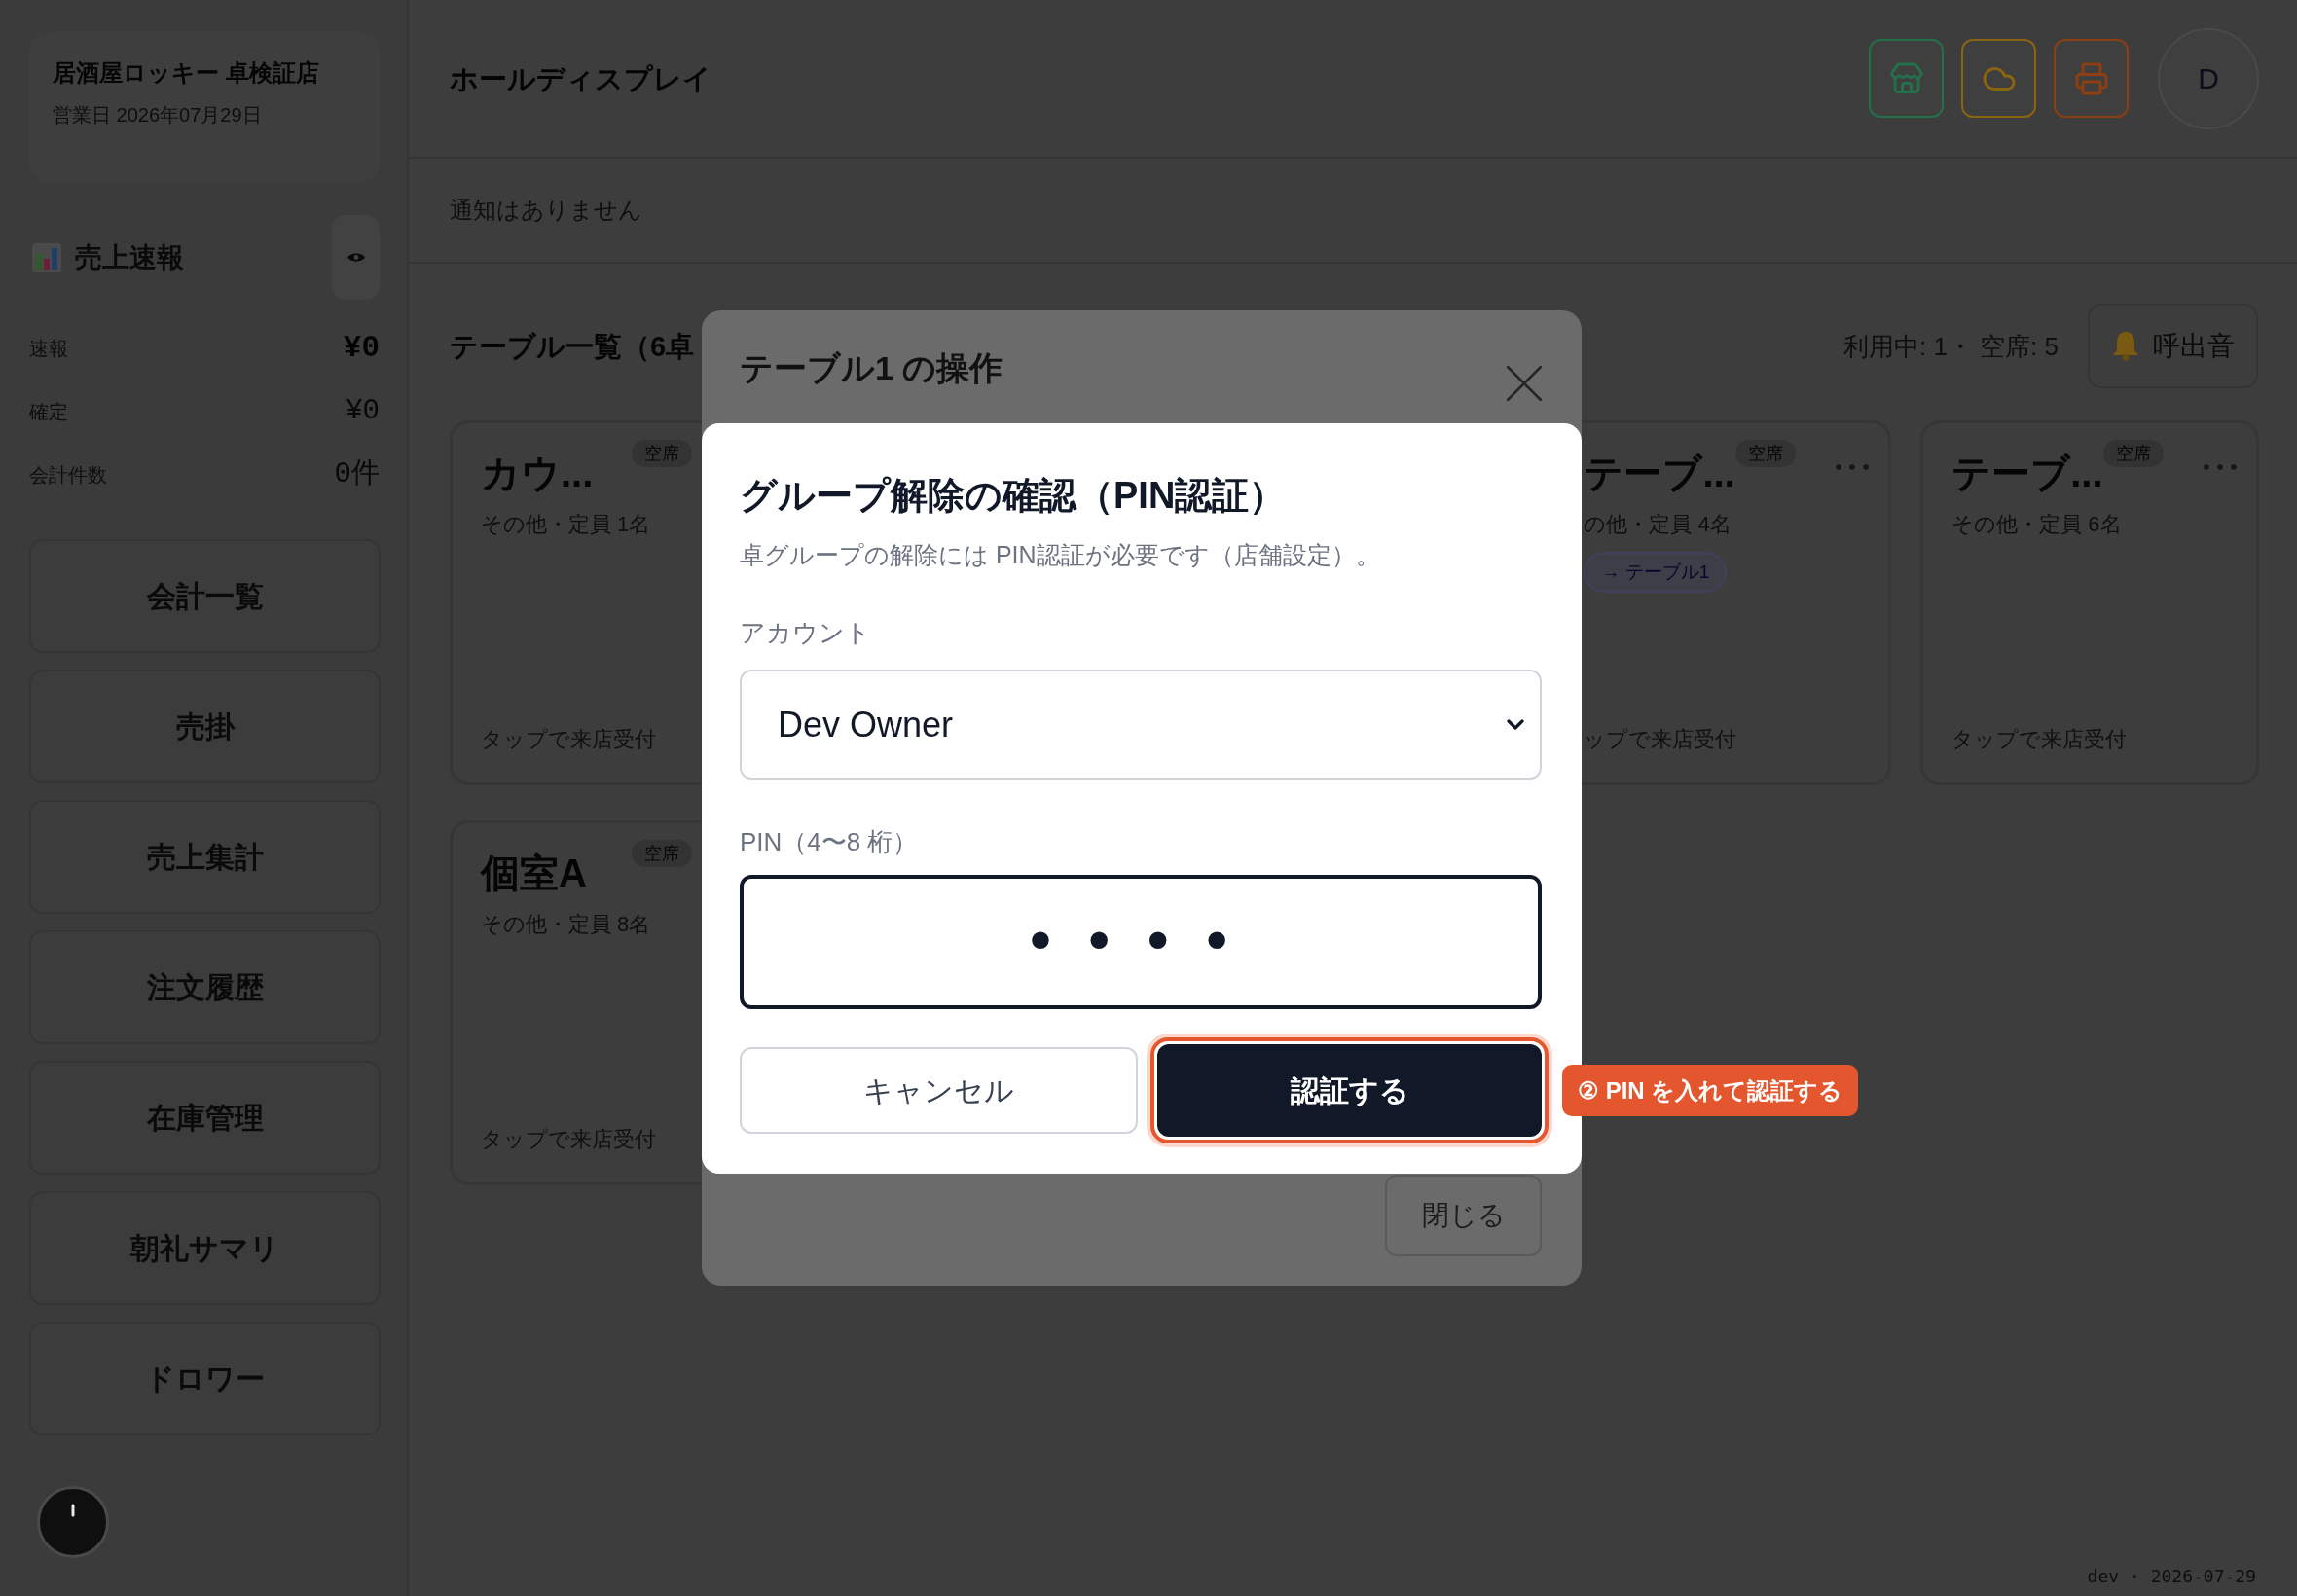 The height and width of the screenshot is (1596, 2297). What do you see at coordinates (534, 873) in the screenshot?
I see `table-name: 個室A` at bounding box center [534, 873].